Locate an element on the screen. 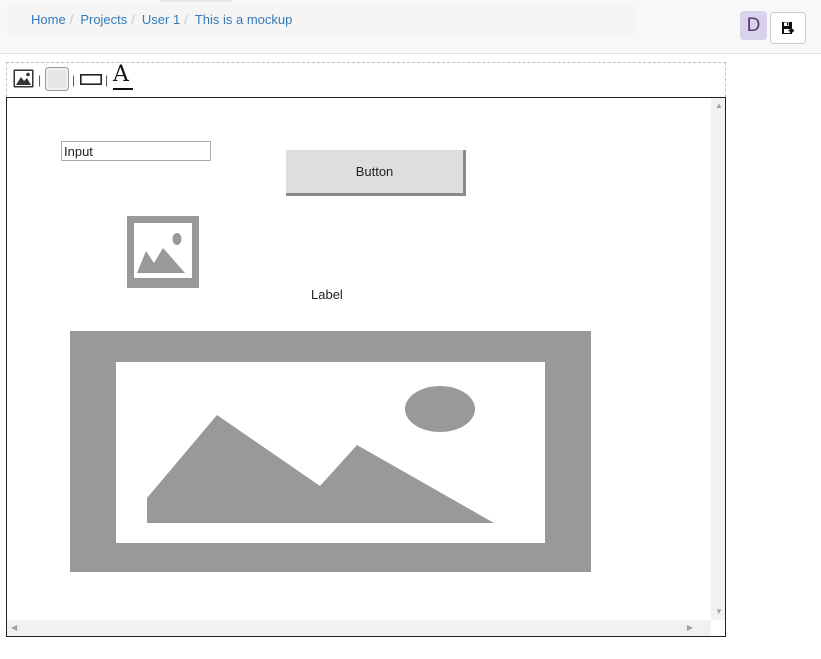 Image resolution: width=821 pixels, height=659 pixels. label-tool-glyph: A is located at coordinates (121, 74).